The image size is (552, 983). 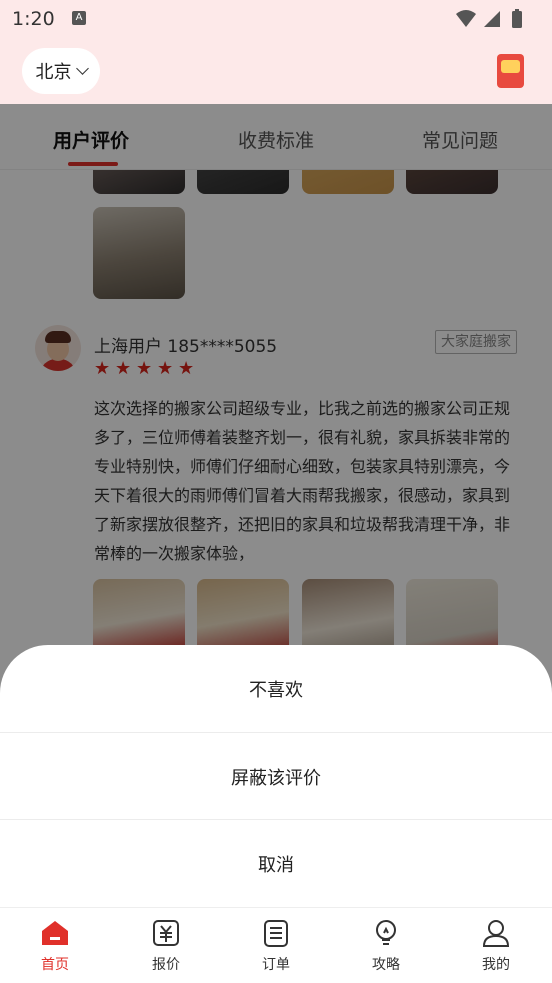 I want to click on header: 北京, so click(x=276, y=72).